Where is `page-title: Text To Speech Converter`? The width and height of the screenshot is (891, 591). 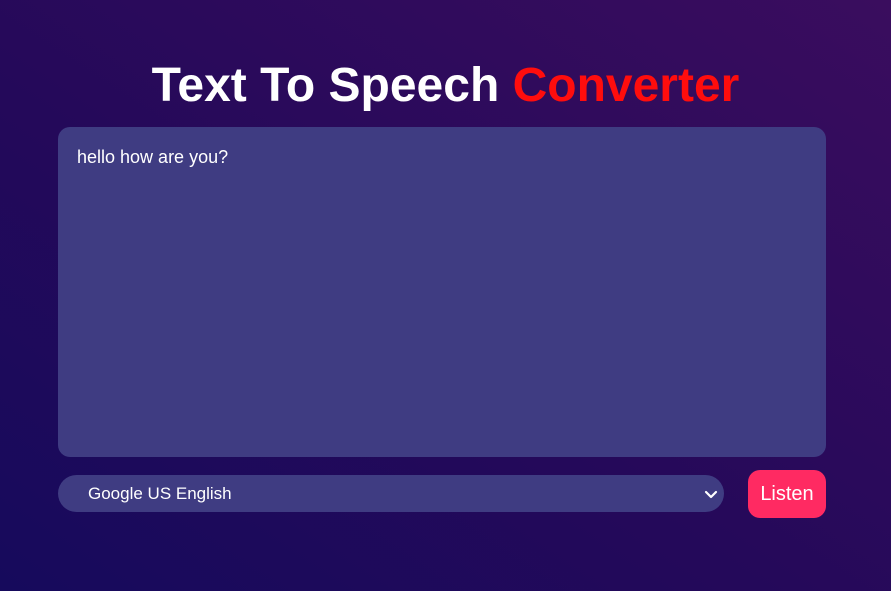 page-title: Text To Speech Converter is located at coordinates (445, 86).